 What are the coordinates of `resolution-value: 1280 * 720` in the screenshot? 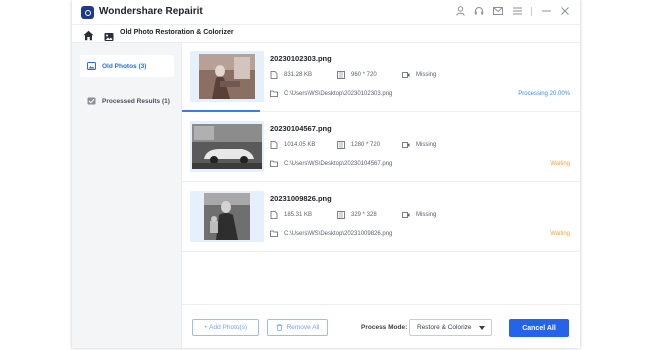 It's located at (366, 145).